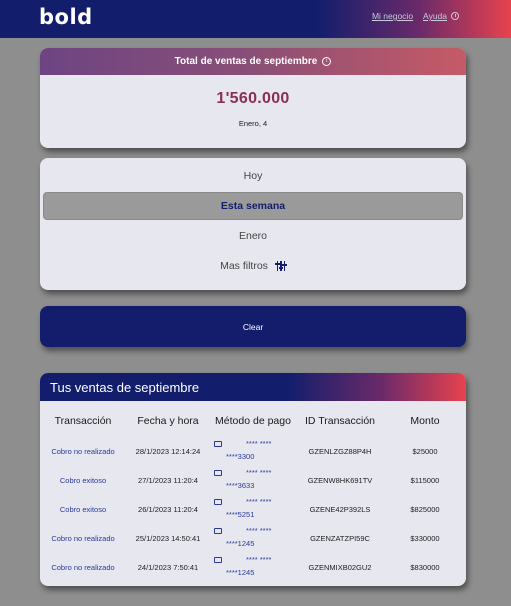  Describe the element at coordinates (435, 16) in the screenshot. I see `nav-help-link: Ayuda` at that location.